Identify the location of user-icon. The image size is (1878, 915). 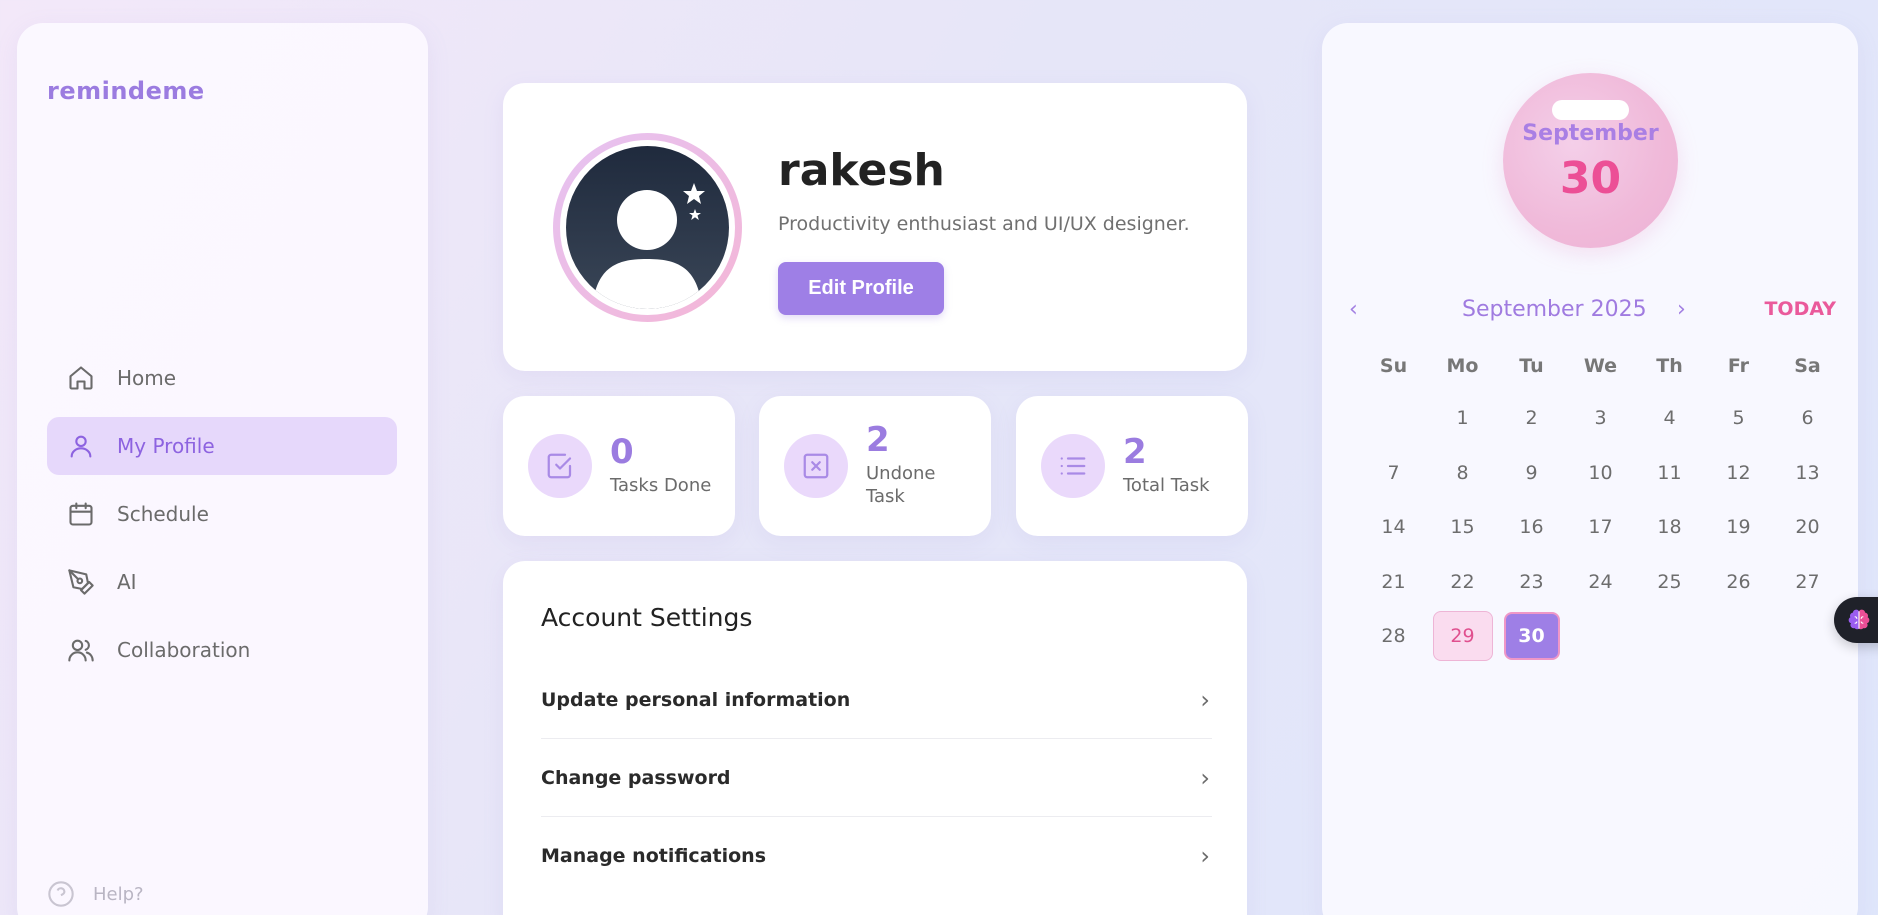
(81, 446).